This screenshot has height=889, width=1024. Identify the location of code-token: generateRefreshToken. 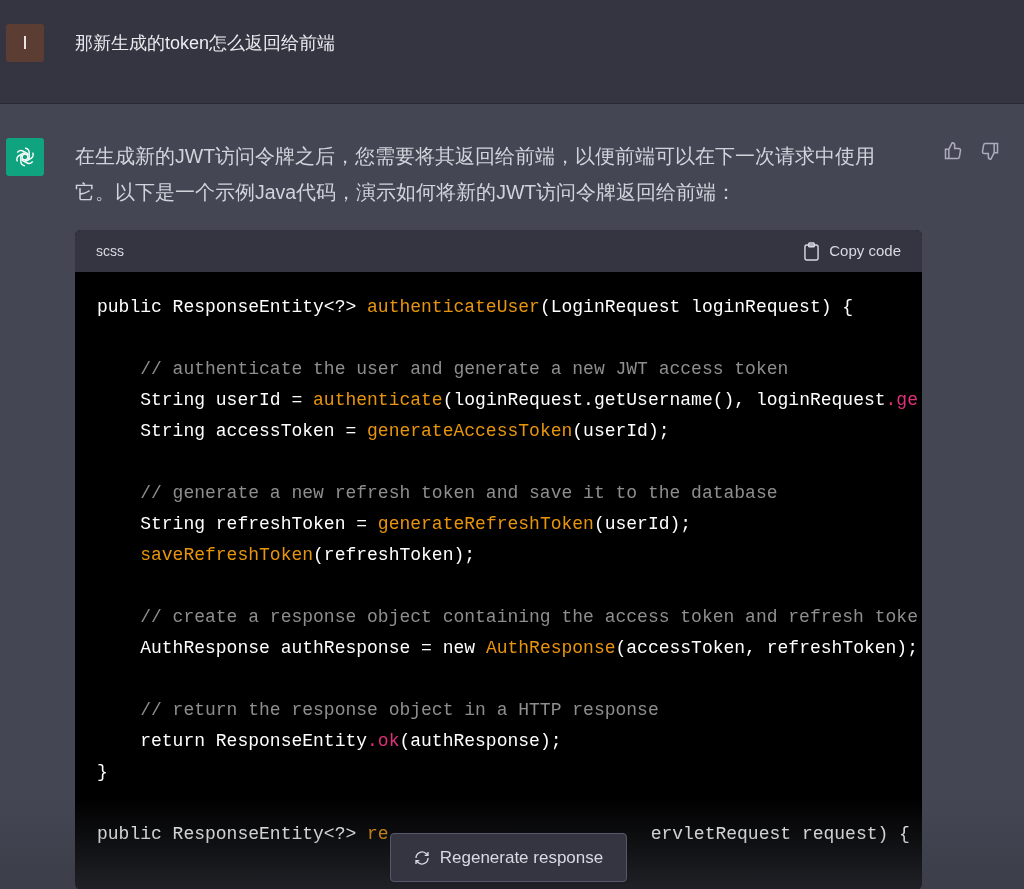
(485, 524).